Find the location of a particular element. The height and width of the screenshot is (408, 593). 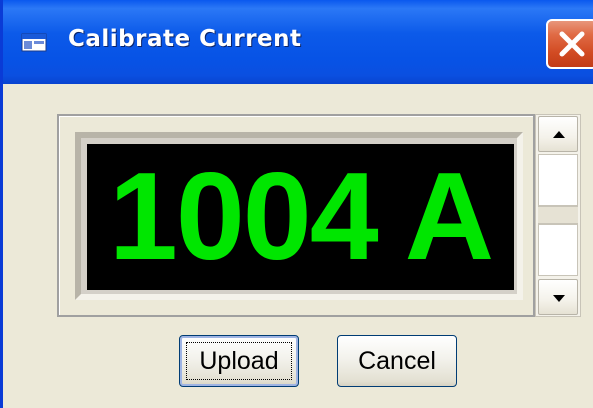

window-title: Calibrate Current is located at coordinates (185, 39).